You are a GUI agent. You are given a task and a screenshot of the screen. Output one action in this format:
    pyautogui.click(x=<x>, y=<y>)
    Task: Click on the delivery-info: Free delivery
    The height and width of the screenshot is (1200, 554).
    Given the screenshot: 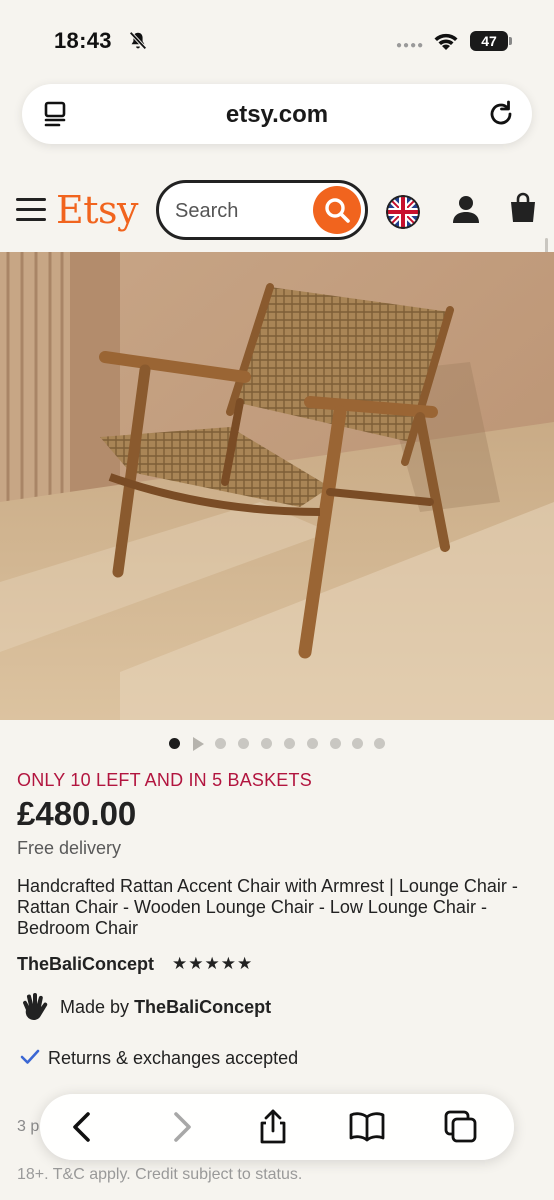 What is the action you would take?
    pyautogui.click(x=69, y=848)
    